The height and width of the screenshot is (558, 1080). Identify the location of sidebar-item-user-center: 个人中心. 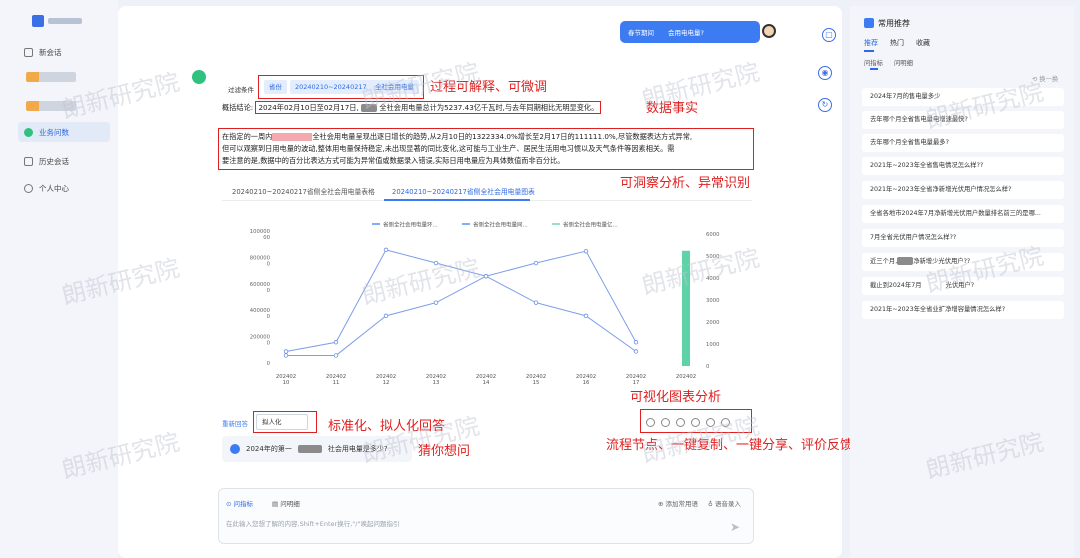
(46, 188).